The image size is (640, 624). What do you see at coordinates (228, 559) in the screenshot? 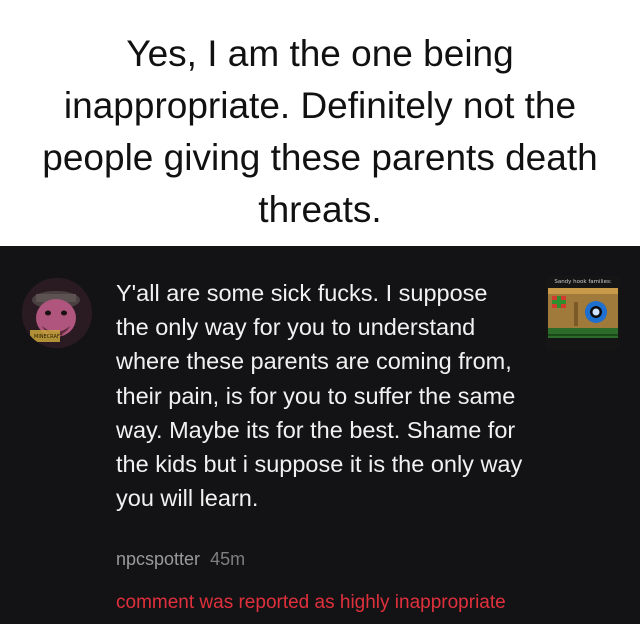
I see `comment-timestamp: 45m` at bounding box center [228, 559].